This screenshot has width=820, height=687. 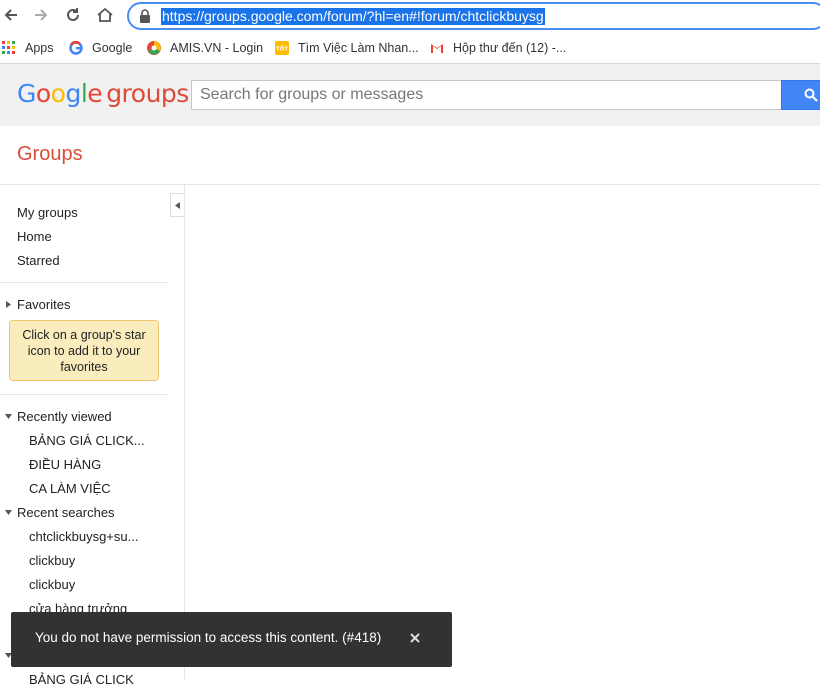 I want to click on back-arrow-icon, so click(x=10, y=15).